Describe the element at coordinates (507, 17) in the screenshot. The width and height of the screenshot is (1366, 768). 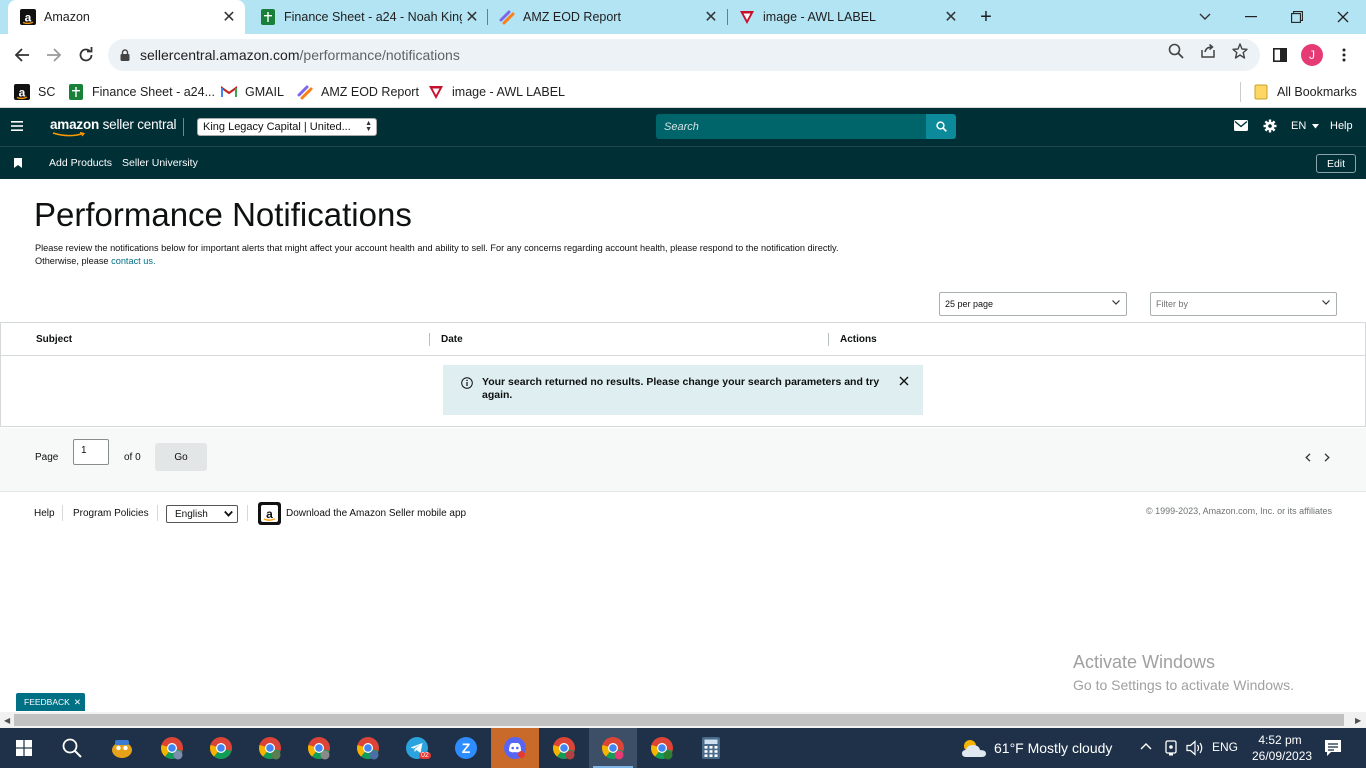
I see `clickup-icon` at that location.